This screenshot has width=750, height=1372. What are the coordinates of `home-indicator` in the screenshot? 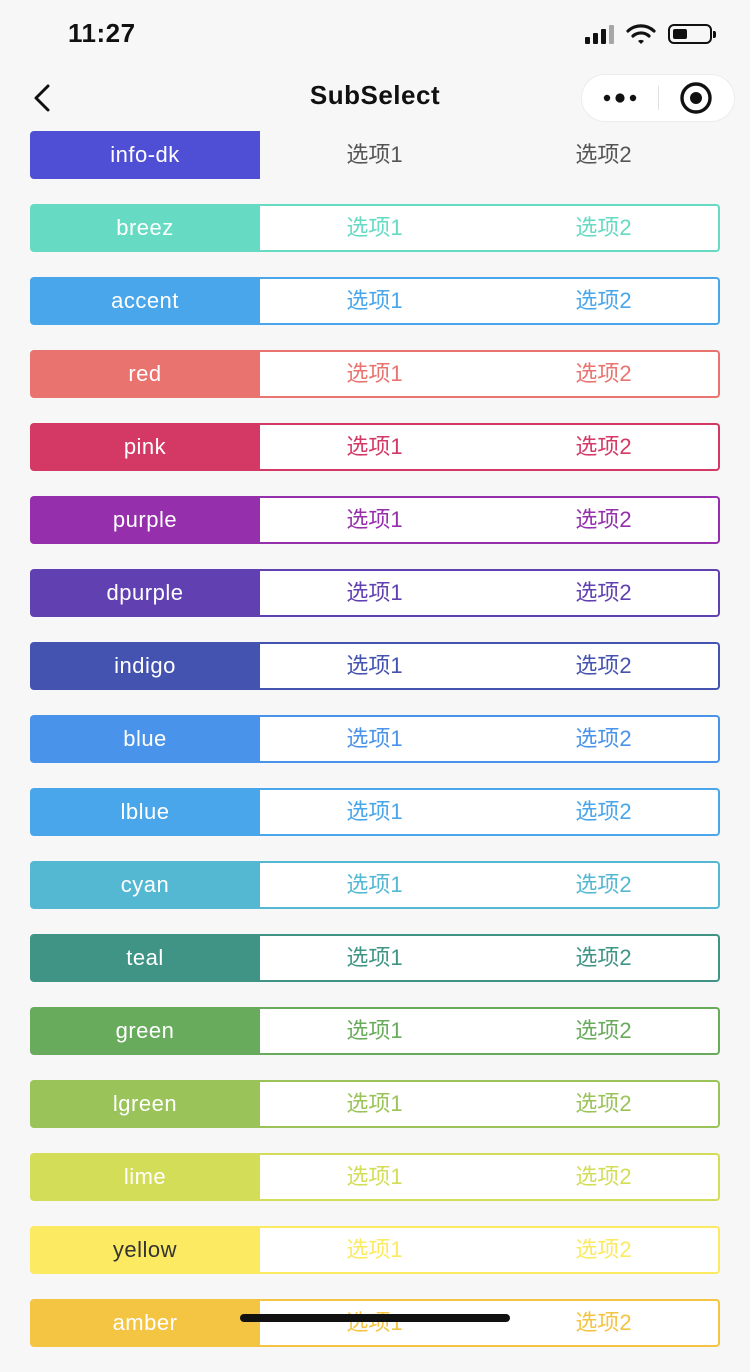 It's located at (375, 1318).